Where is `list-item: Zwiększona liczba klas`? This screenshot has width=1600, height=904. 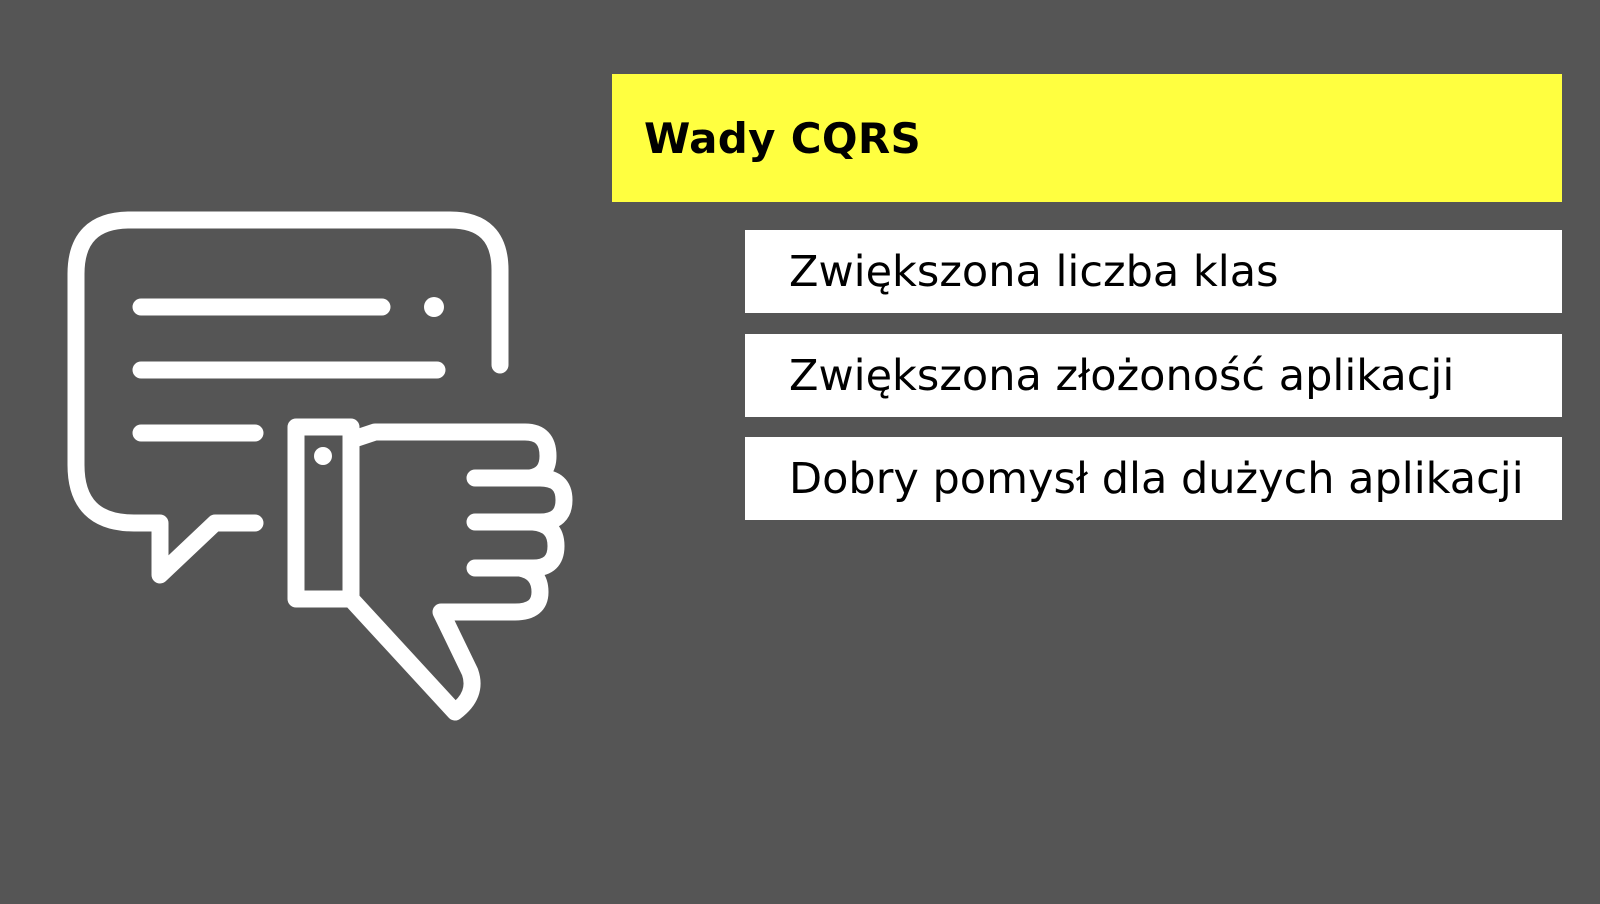 list-item: Zwiększona liczba klas is located at coordinates (1153, 271).